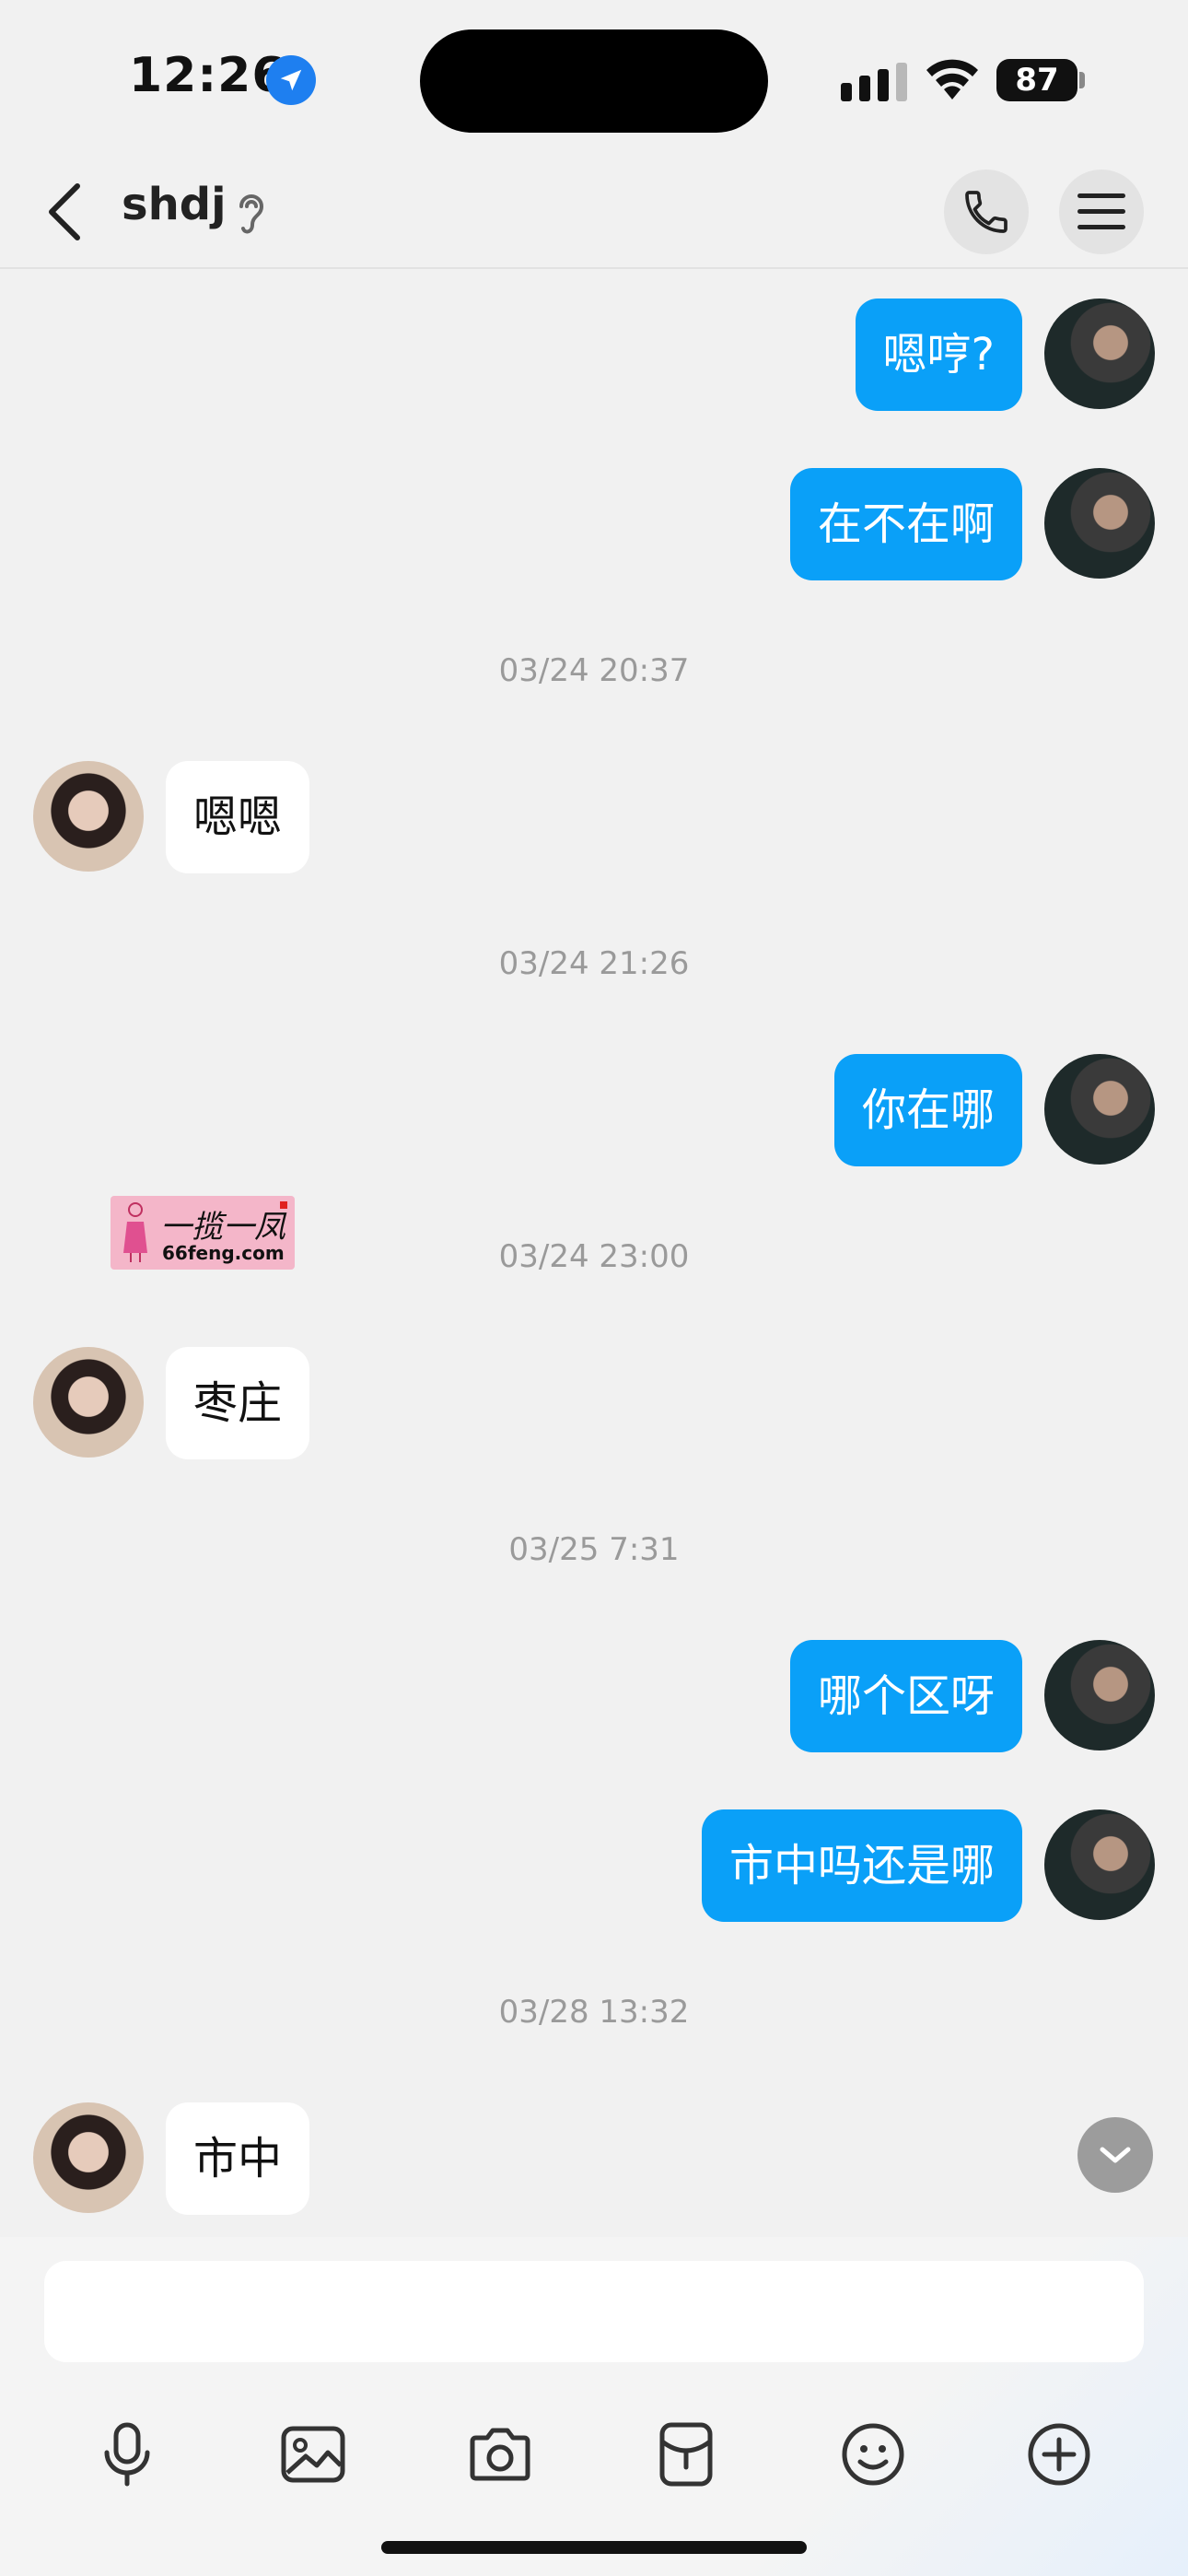 This screenshot has width=1188, height=2576. I want to click on chat-header: shdj, so click(594, 213).